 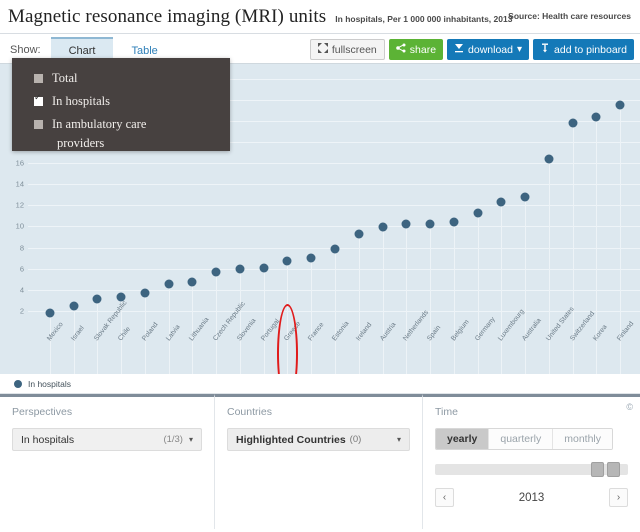 I want to click on add-to-pinboard-button: add to pinboard, so click(x=583, y=49).